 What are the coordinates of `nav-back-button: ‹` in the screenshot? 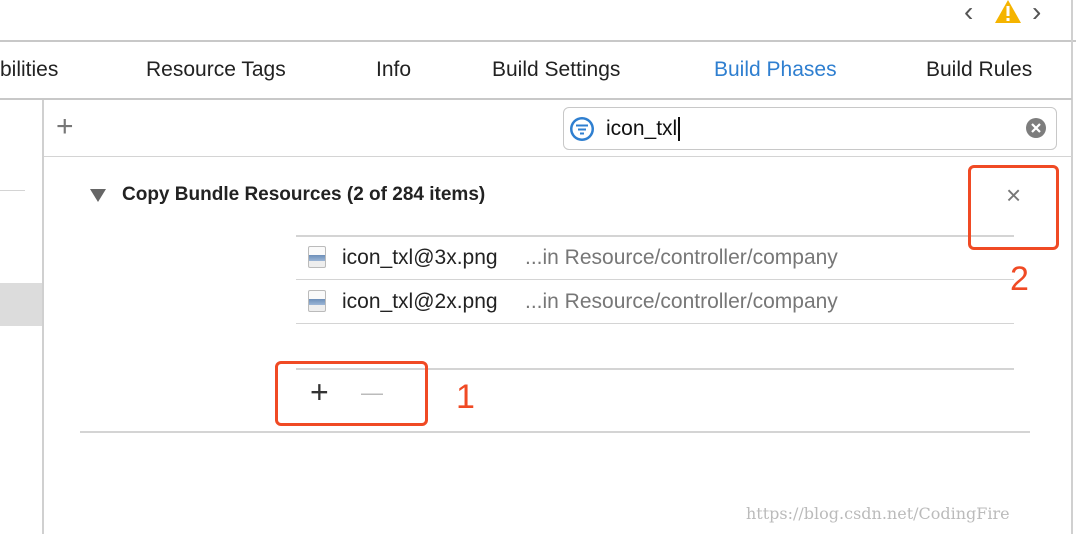 It's located at (976, 13).